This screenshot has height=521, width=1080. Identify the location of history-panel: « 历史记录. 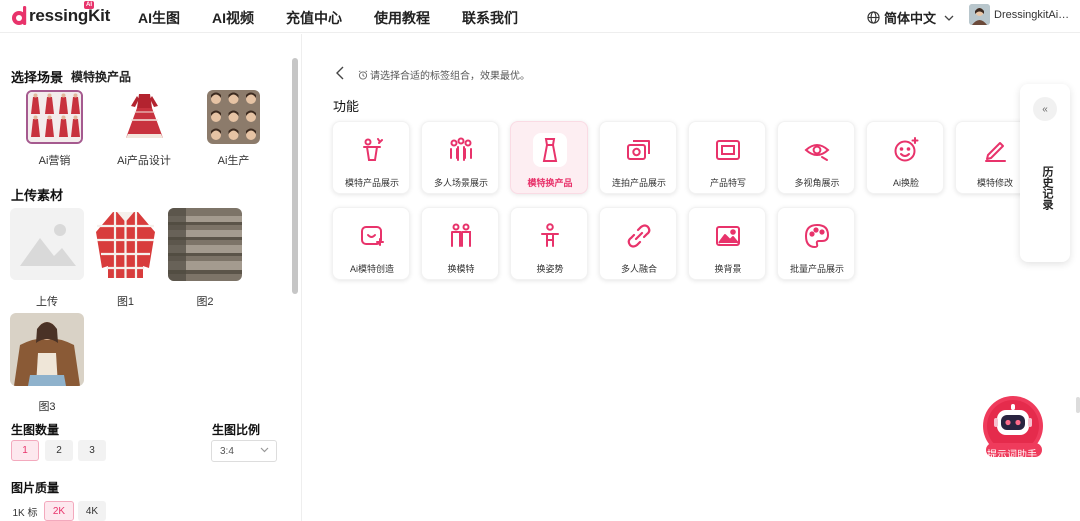
(1045, 173).